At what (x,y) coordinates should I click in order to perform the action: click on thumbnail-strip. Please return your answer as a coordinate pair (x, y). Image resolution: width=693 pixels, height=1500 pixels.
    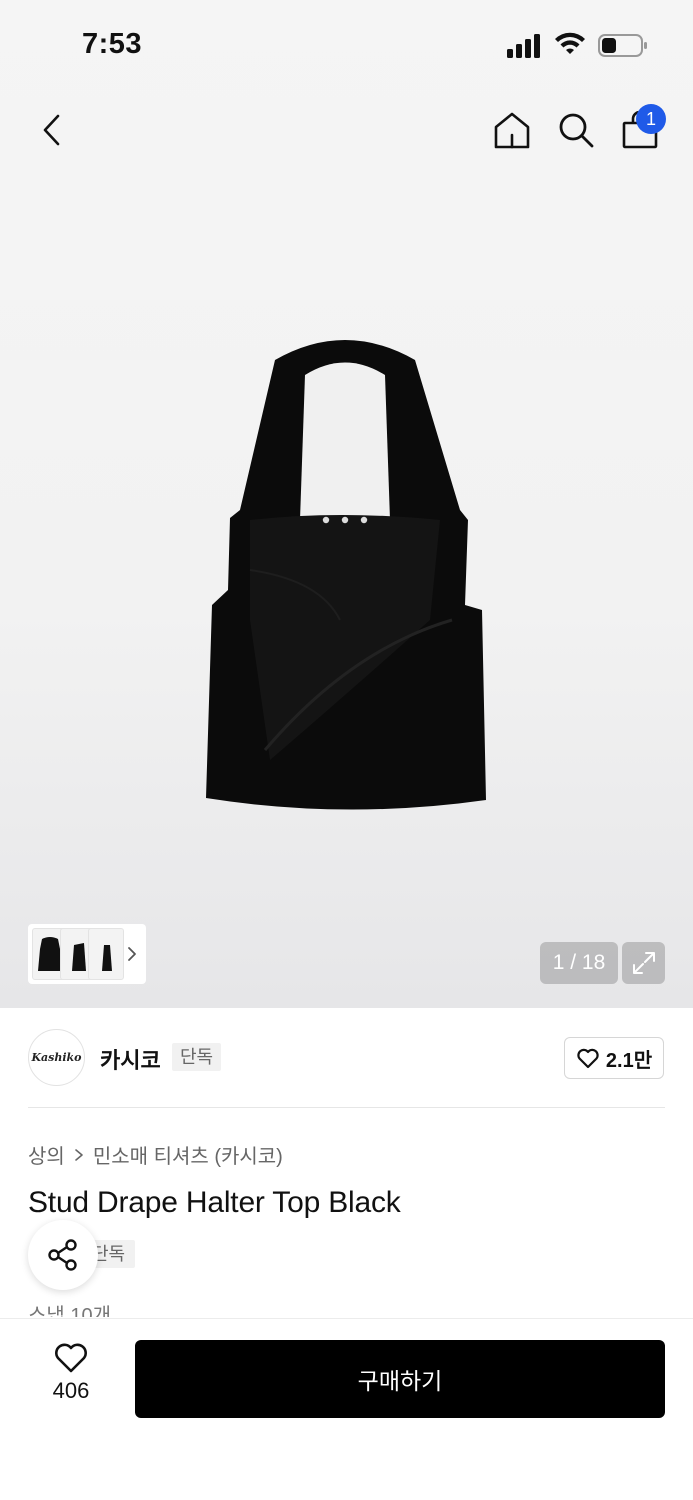
    Looking at the image, I should click on (87, 954).